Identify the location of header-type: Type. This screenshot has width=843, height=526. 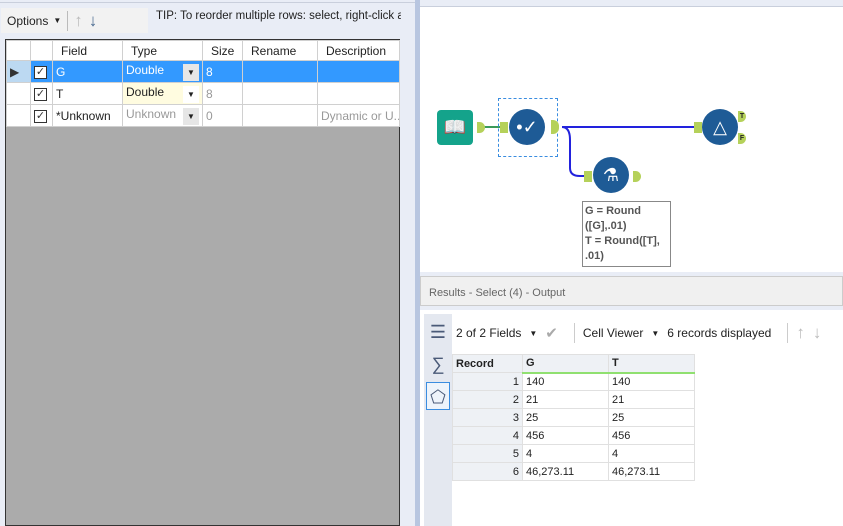
(162, 50).